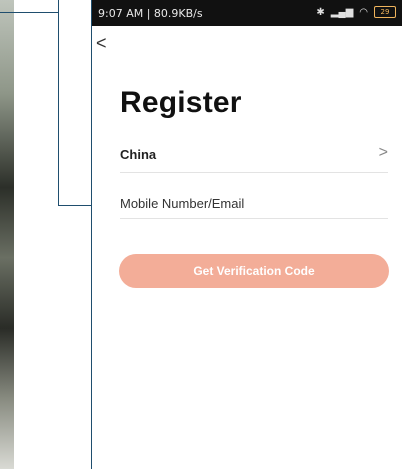 The image size is (402, 469). What do you see at coordinates (138, 154) in the screenshot?
I see `country-value: China` at bounding box center [138, 154].